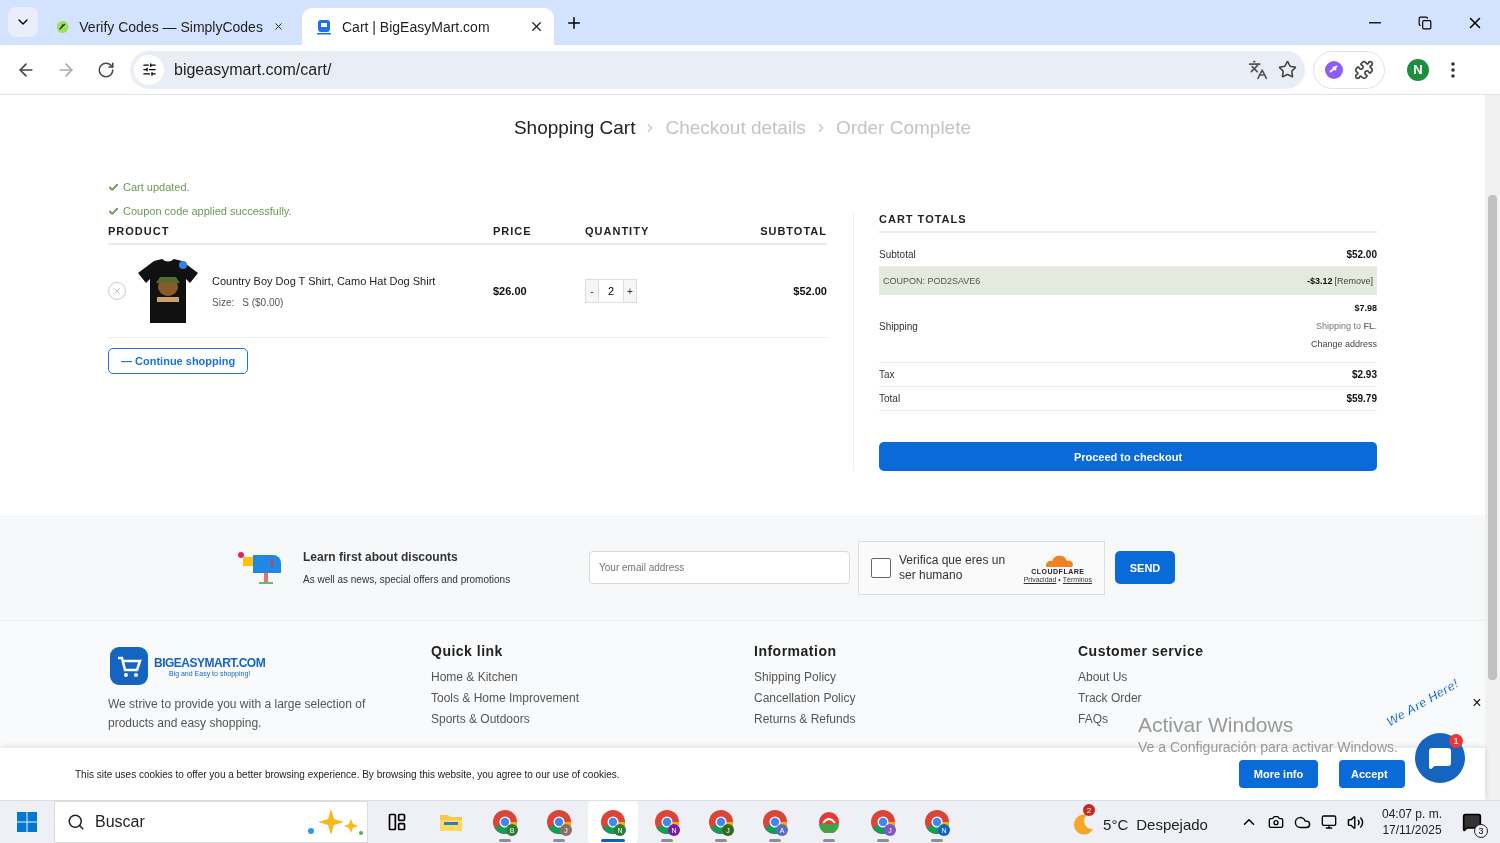  Describe the element at coordinates (324, 26) in the screenshot. I see `cart-icon` at that location.